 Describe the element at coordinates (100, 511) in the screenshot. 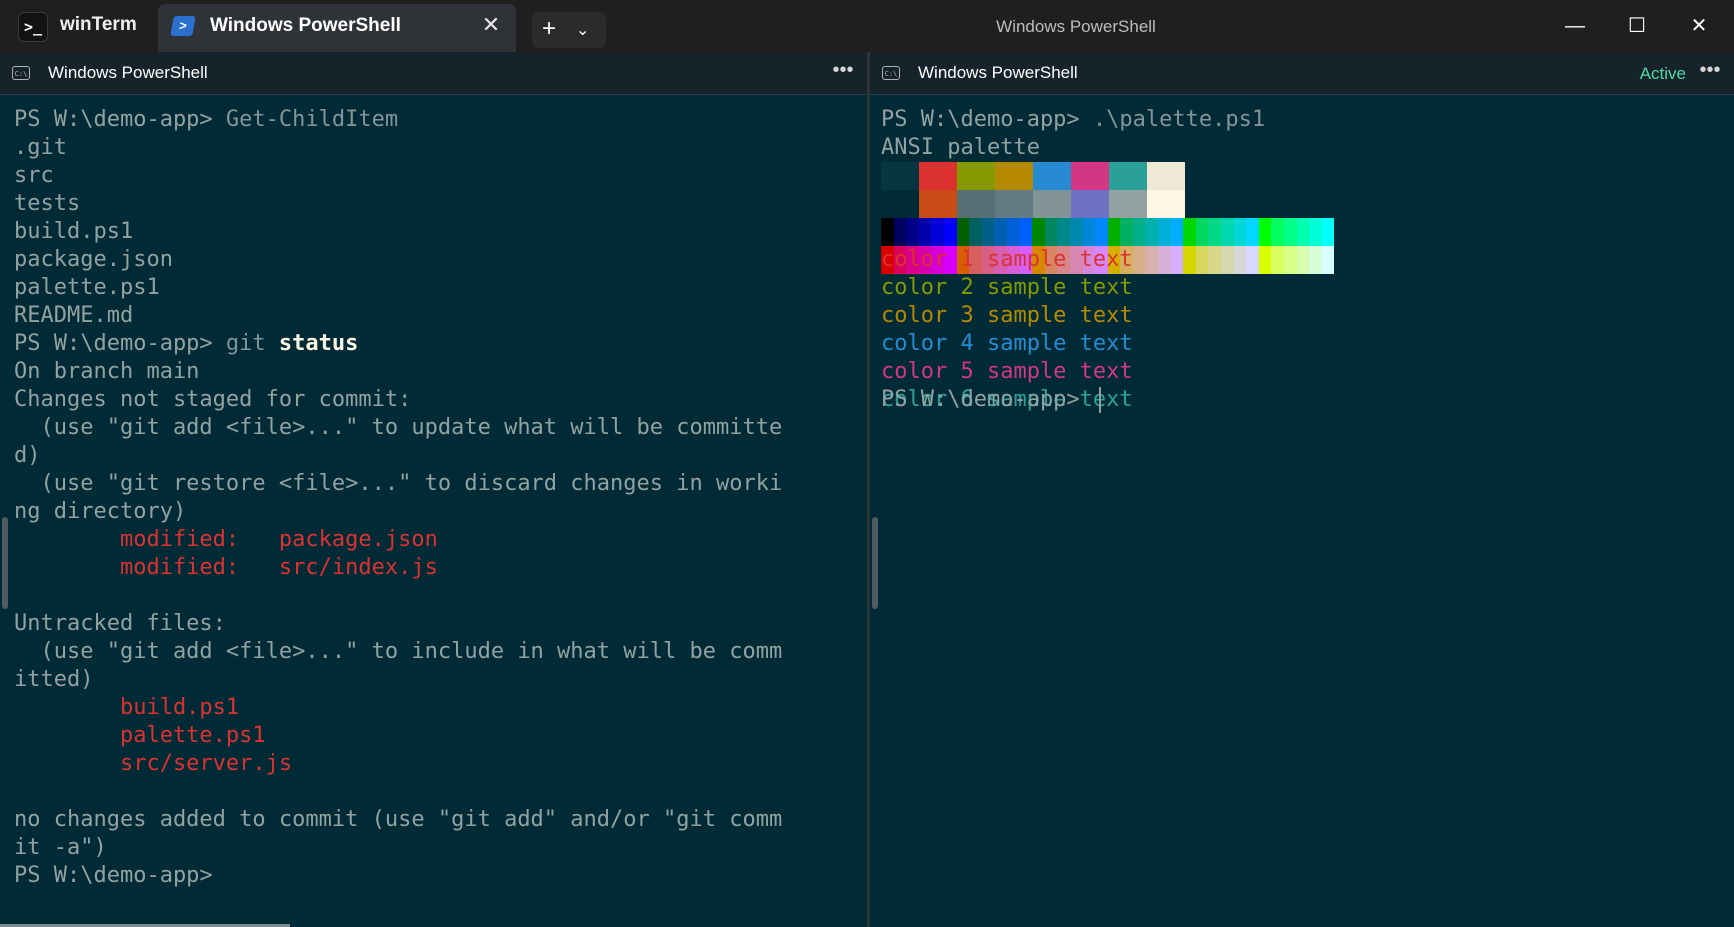

I see `terminal-text: ng directory)` at that location.